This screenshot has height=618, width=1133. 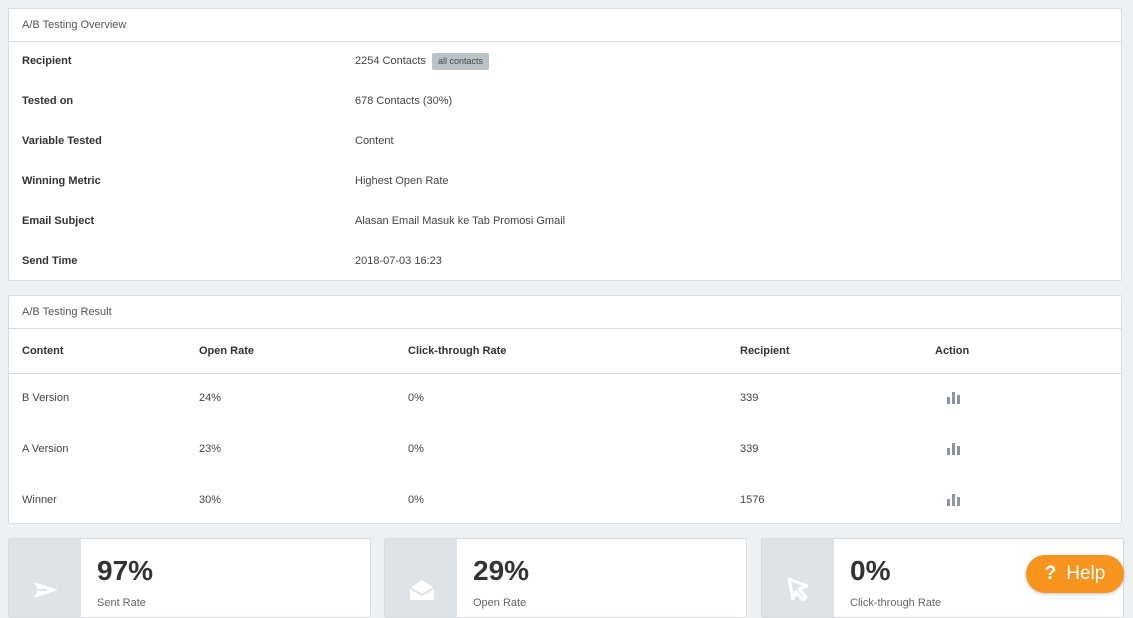 What do you see at coordinates (565, 61) in the screenshot?
I see `overview-row-recipient: Recipient 2254 Contacts all contacts` at bounding box center [565, 61].